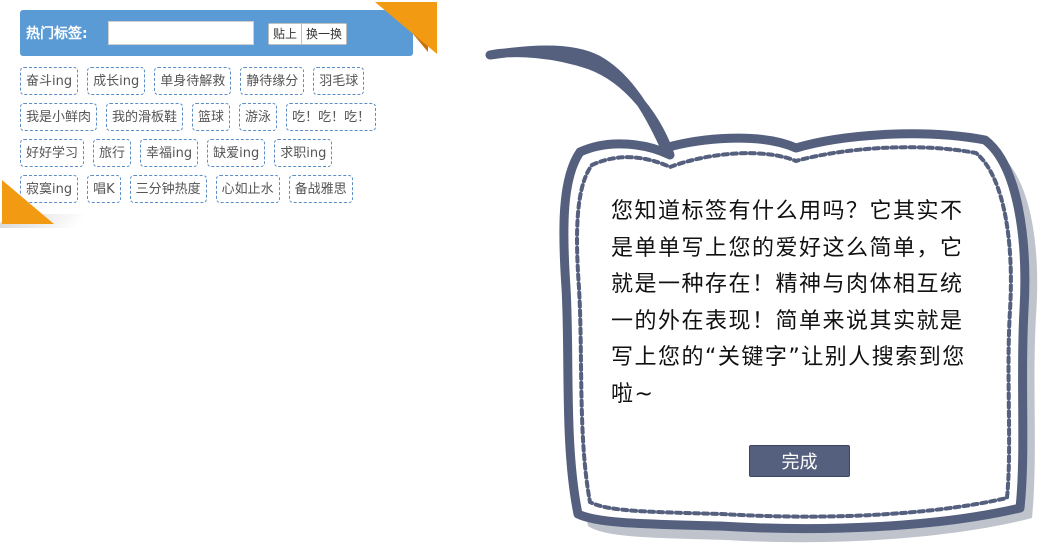 Image resolution: width=1049 pixels, height=559 pixels. Describe the element at coordinates (331, 117) in the screenshot. I see `tag-item: 吃！吃！吃！` at that location.